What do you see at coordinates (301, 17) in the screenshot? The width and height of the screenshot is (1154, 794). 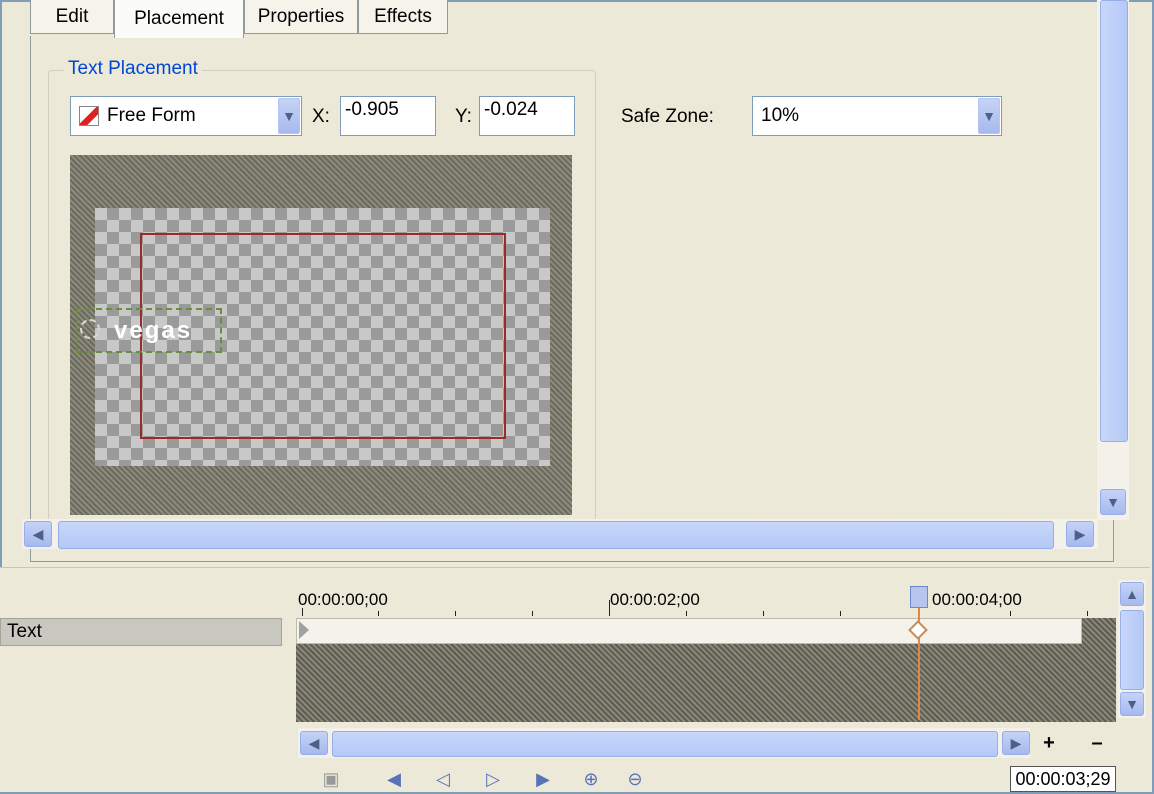 I see `tab-properties: Properties` at bounding box center [301, 17].